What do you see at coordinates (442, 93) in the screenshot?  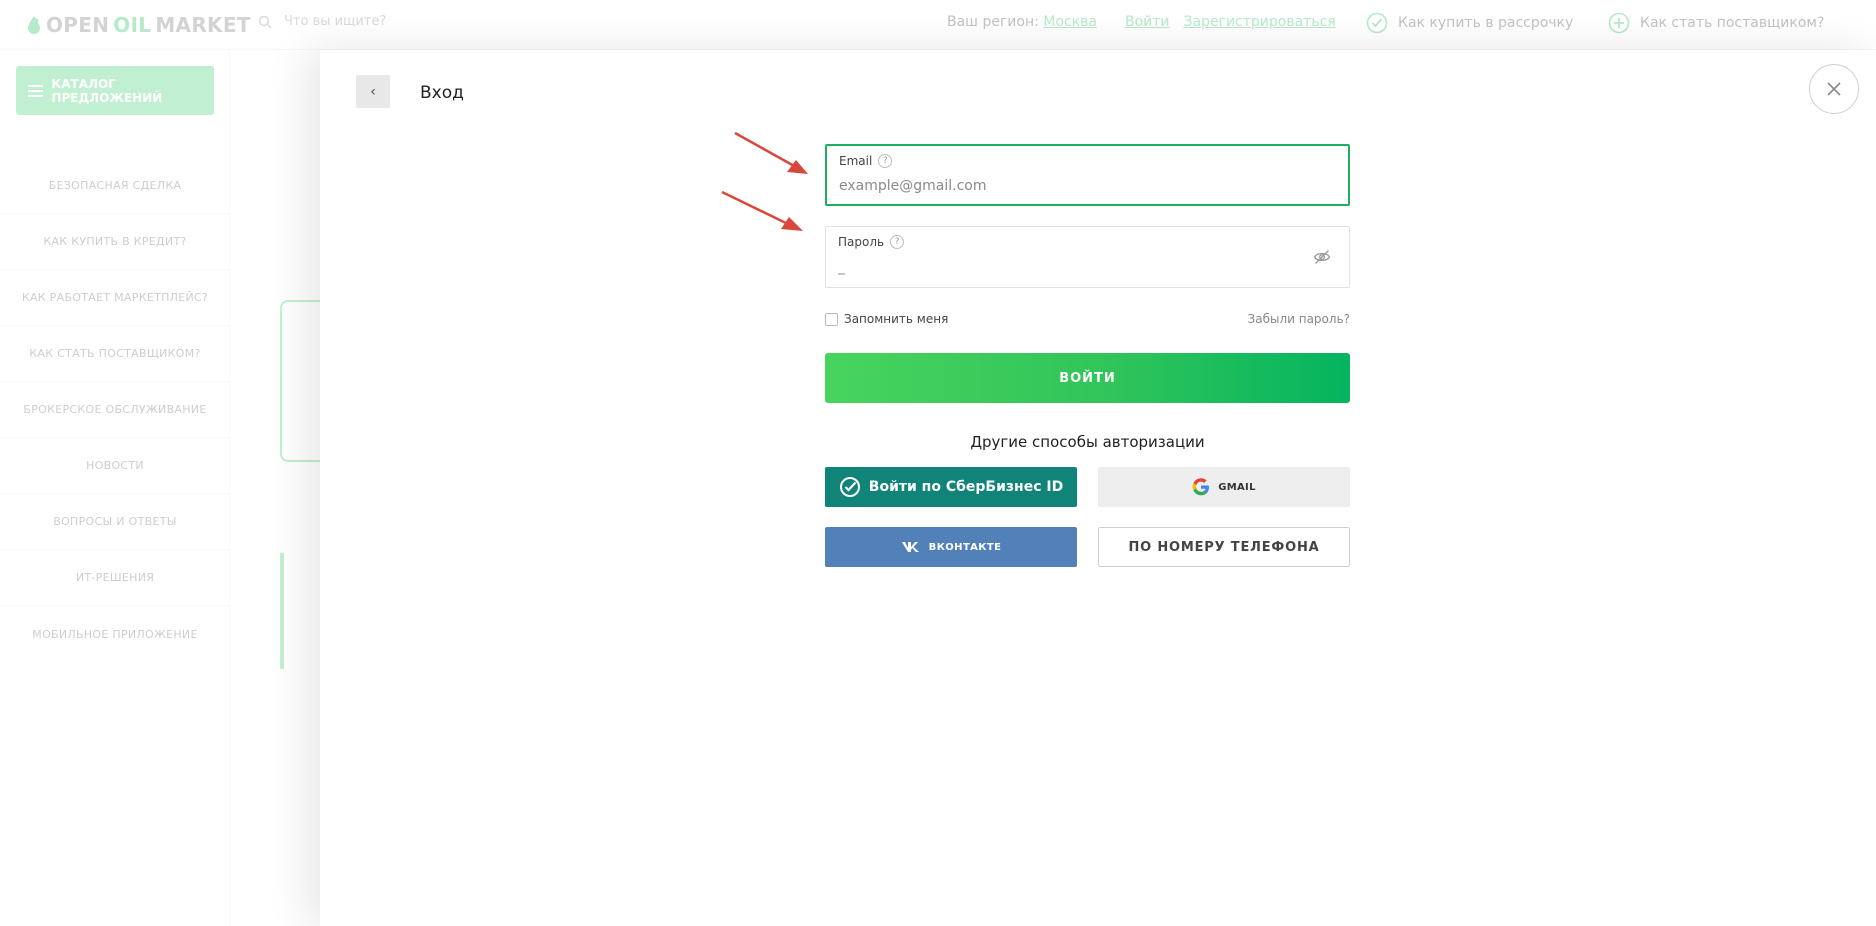 I see `modal-title: Вход` at bounding box center [442, 93].